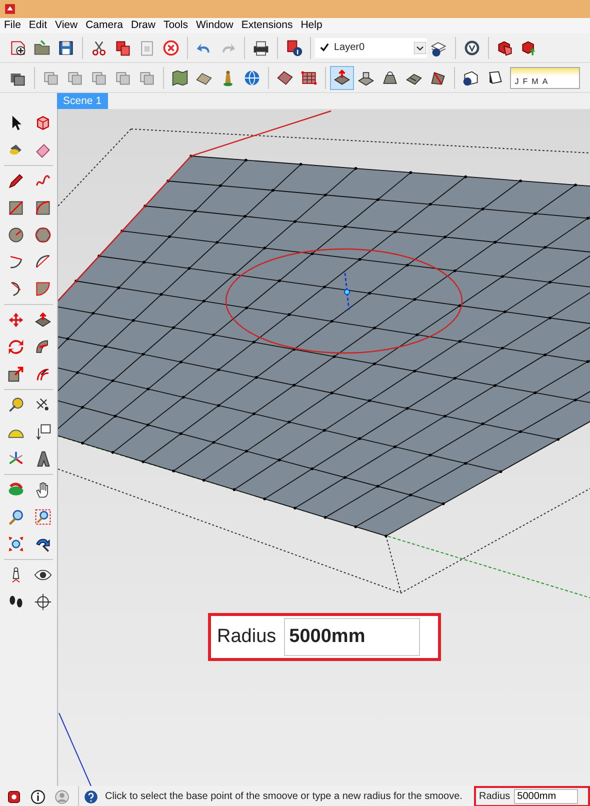 The height and width of the screenshot is (806, 590). I want to click on scale-icon, so click(16, 374).